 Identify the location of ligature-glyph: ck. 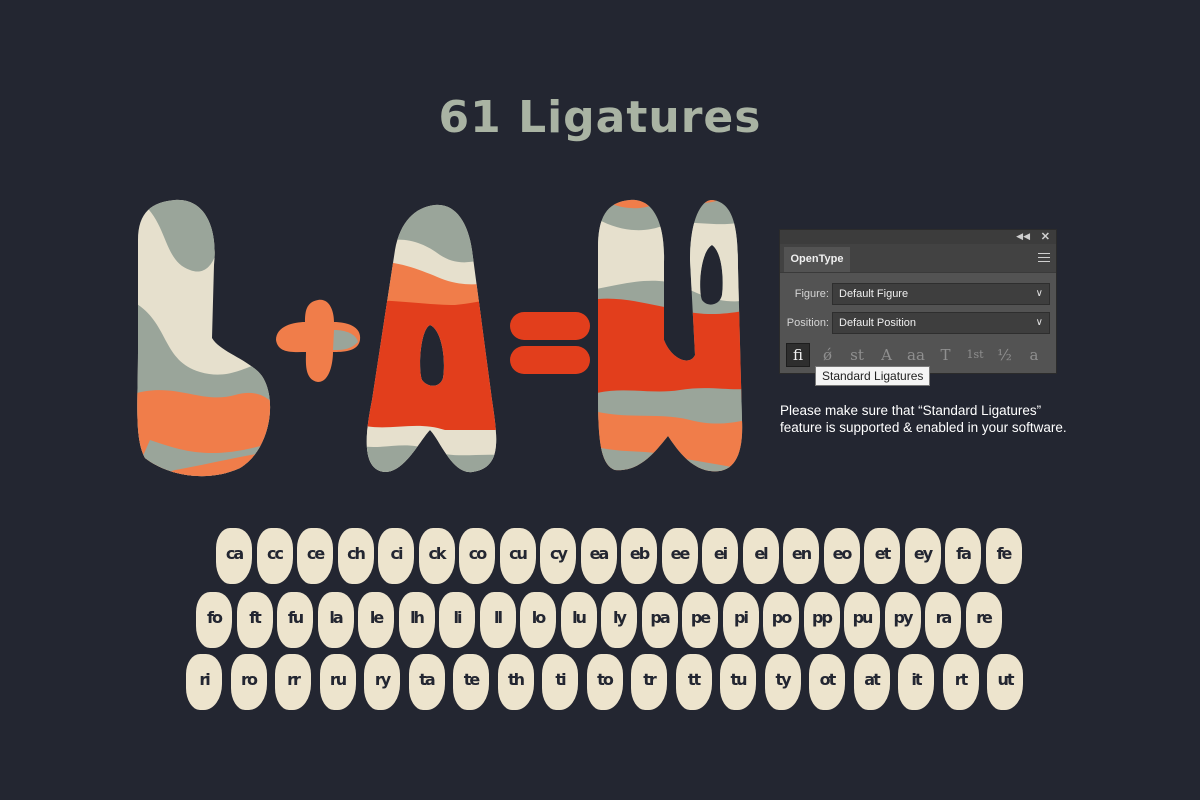
(436, 556).